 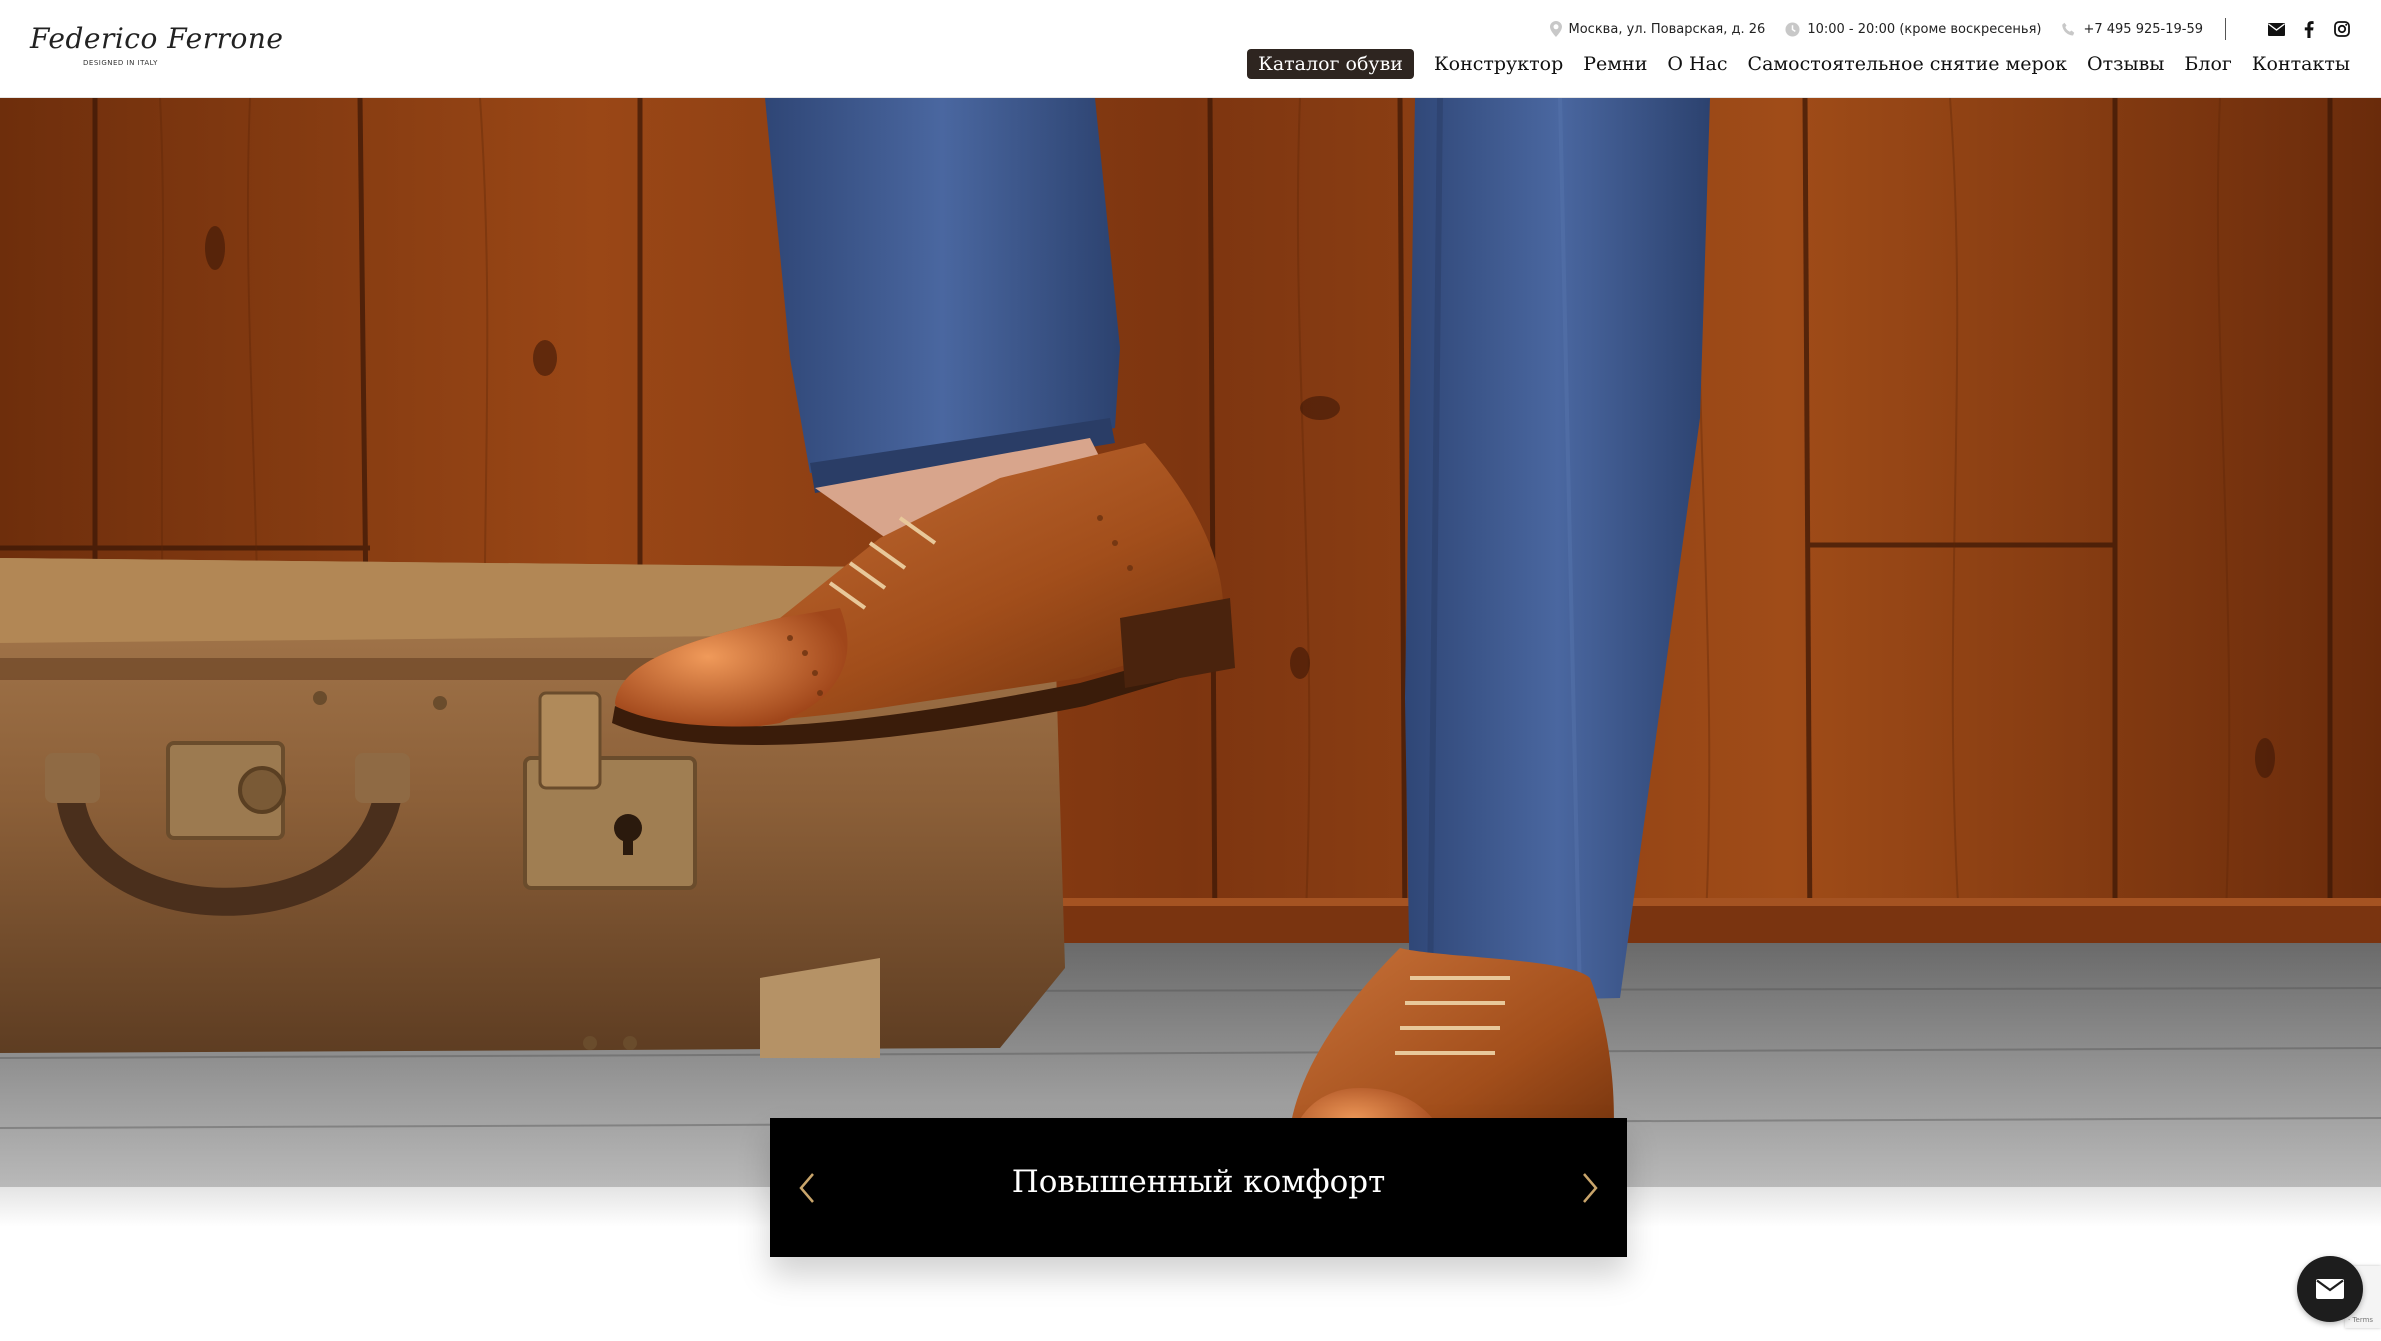 What do you see at coordinates (1924, 29) in the screenshot?
I see `hours-text: 10:00 - 20:00 (кроме воскресенья)` at bounding box center [1924, 29].